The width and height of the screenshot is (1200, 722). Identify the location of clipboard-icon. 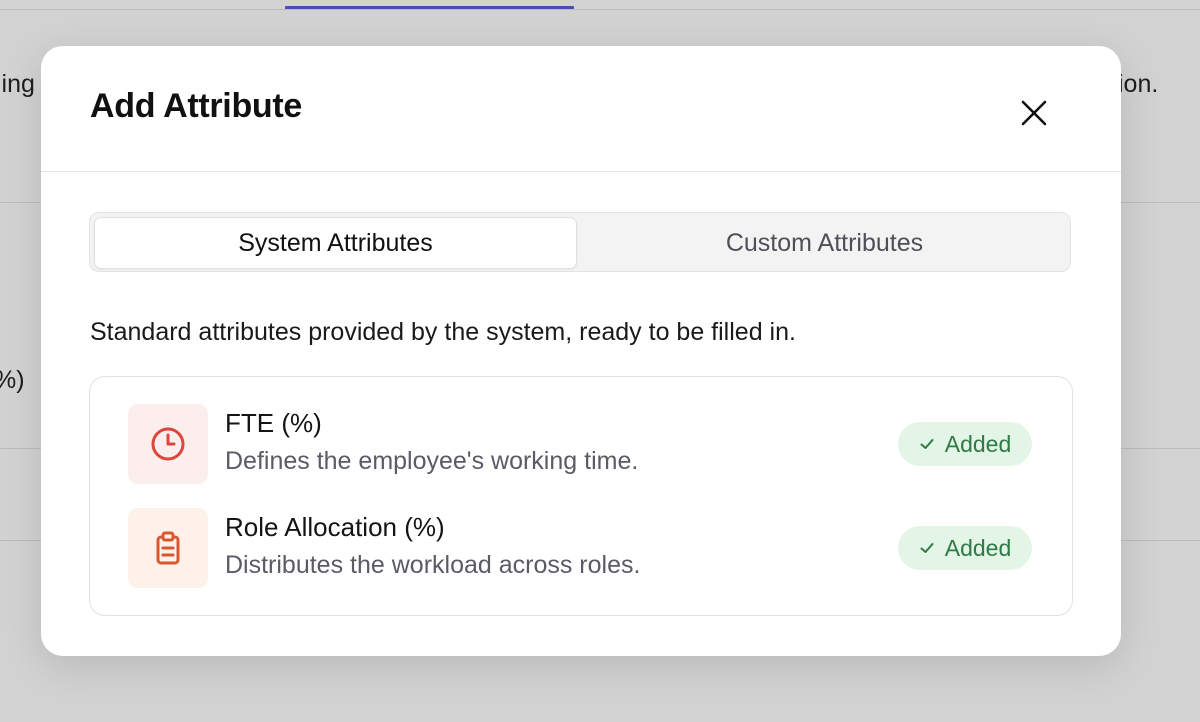
(168, 548).